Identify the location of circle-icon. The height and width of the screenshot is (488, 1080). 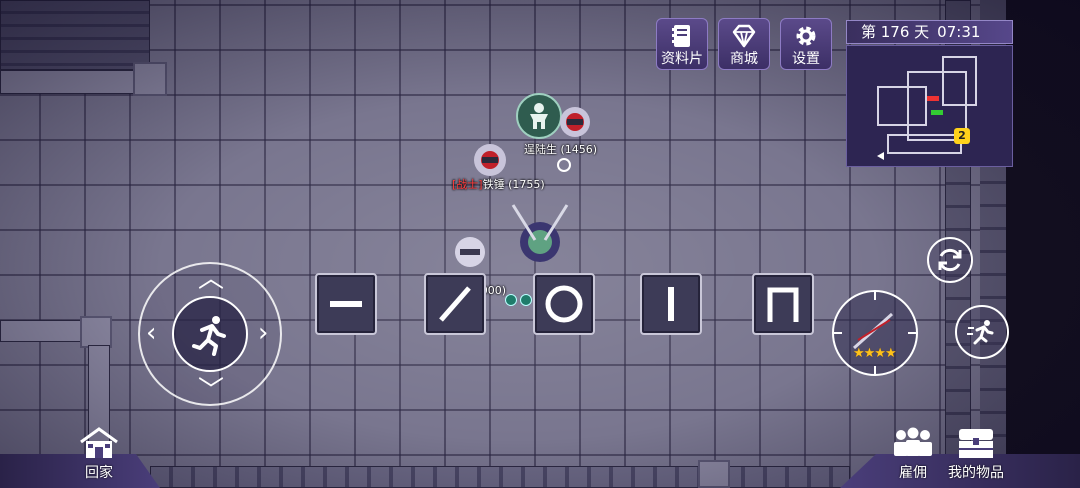
(564, 304).